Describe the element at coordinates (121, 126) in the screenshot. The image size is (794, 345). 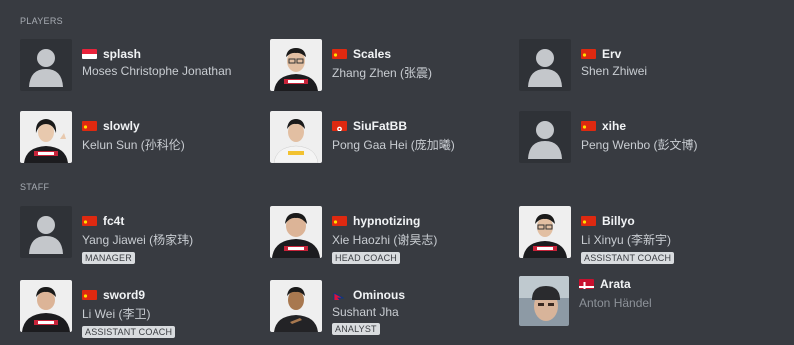
I see `player-nickname: slowly` at that location.